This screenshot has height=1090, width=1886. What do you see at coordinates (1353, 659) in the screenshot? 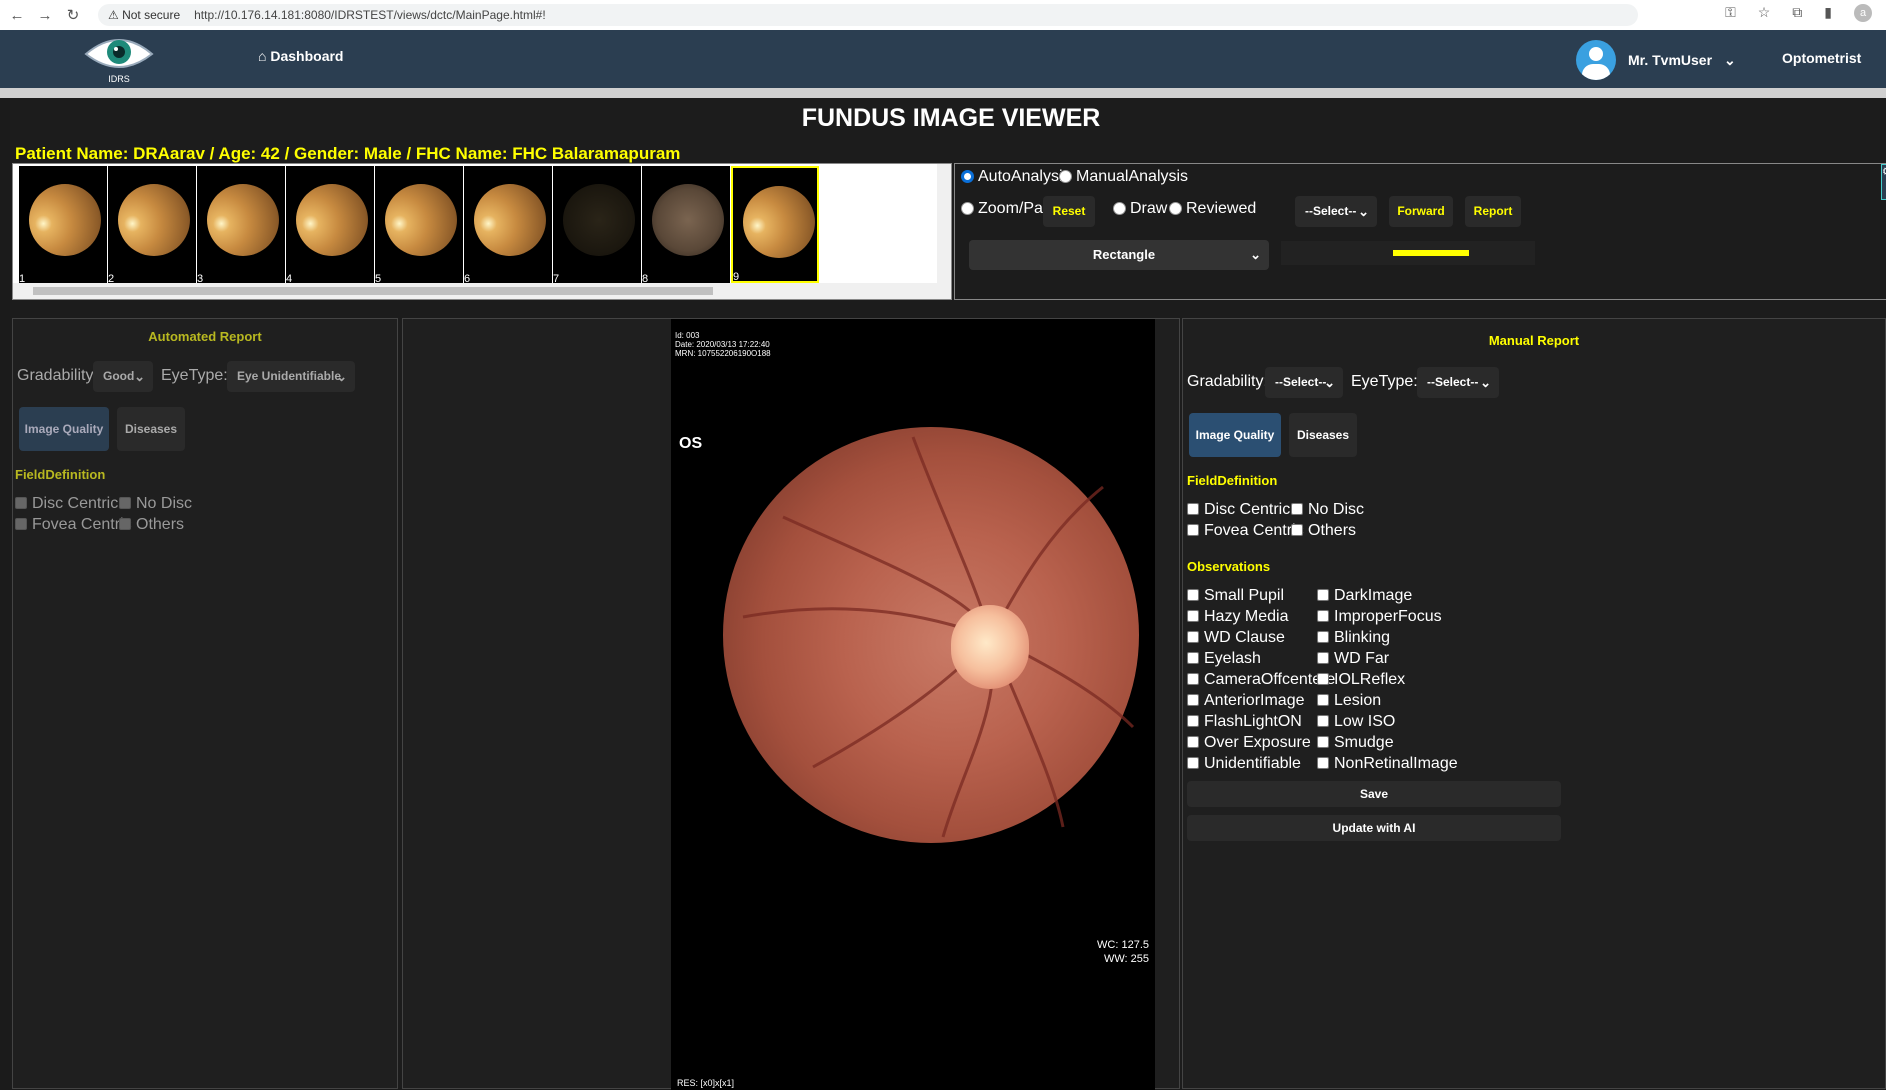
I see `observation-checkbox: WD Far` at bounding box center [1353, 659].